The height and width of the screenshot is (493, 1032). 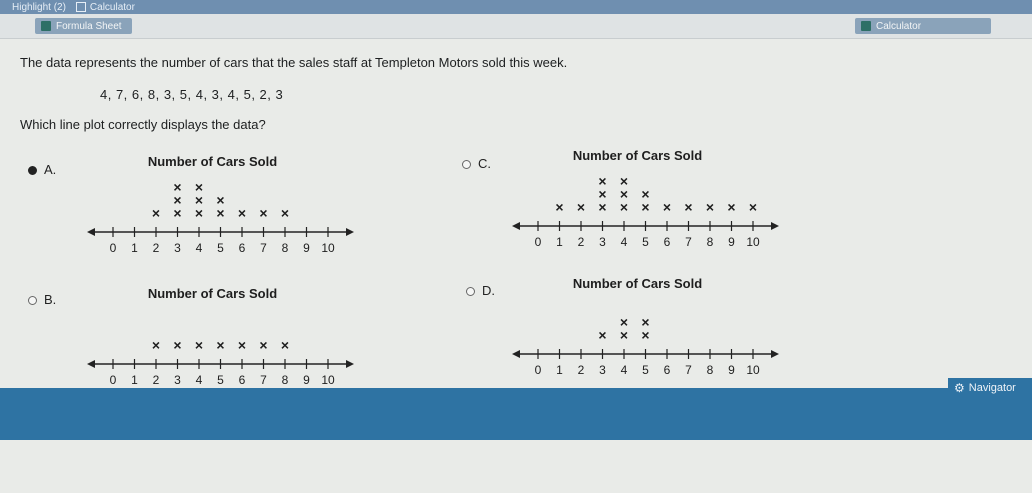 What do you see at coordinates (990, 388) in the screenshot?
I see `navigator-button: ⚙ Navigator` at bounding box center [990, 388].